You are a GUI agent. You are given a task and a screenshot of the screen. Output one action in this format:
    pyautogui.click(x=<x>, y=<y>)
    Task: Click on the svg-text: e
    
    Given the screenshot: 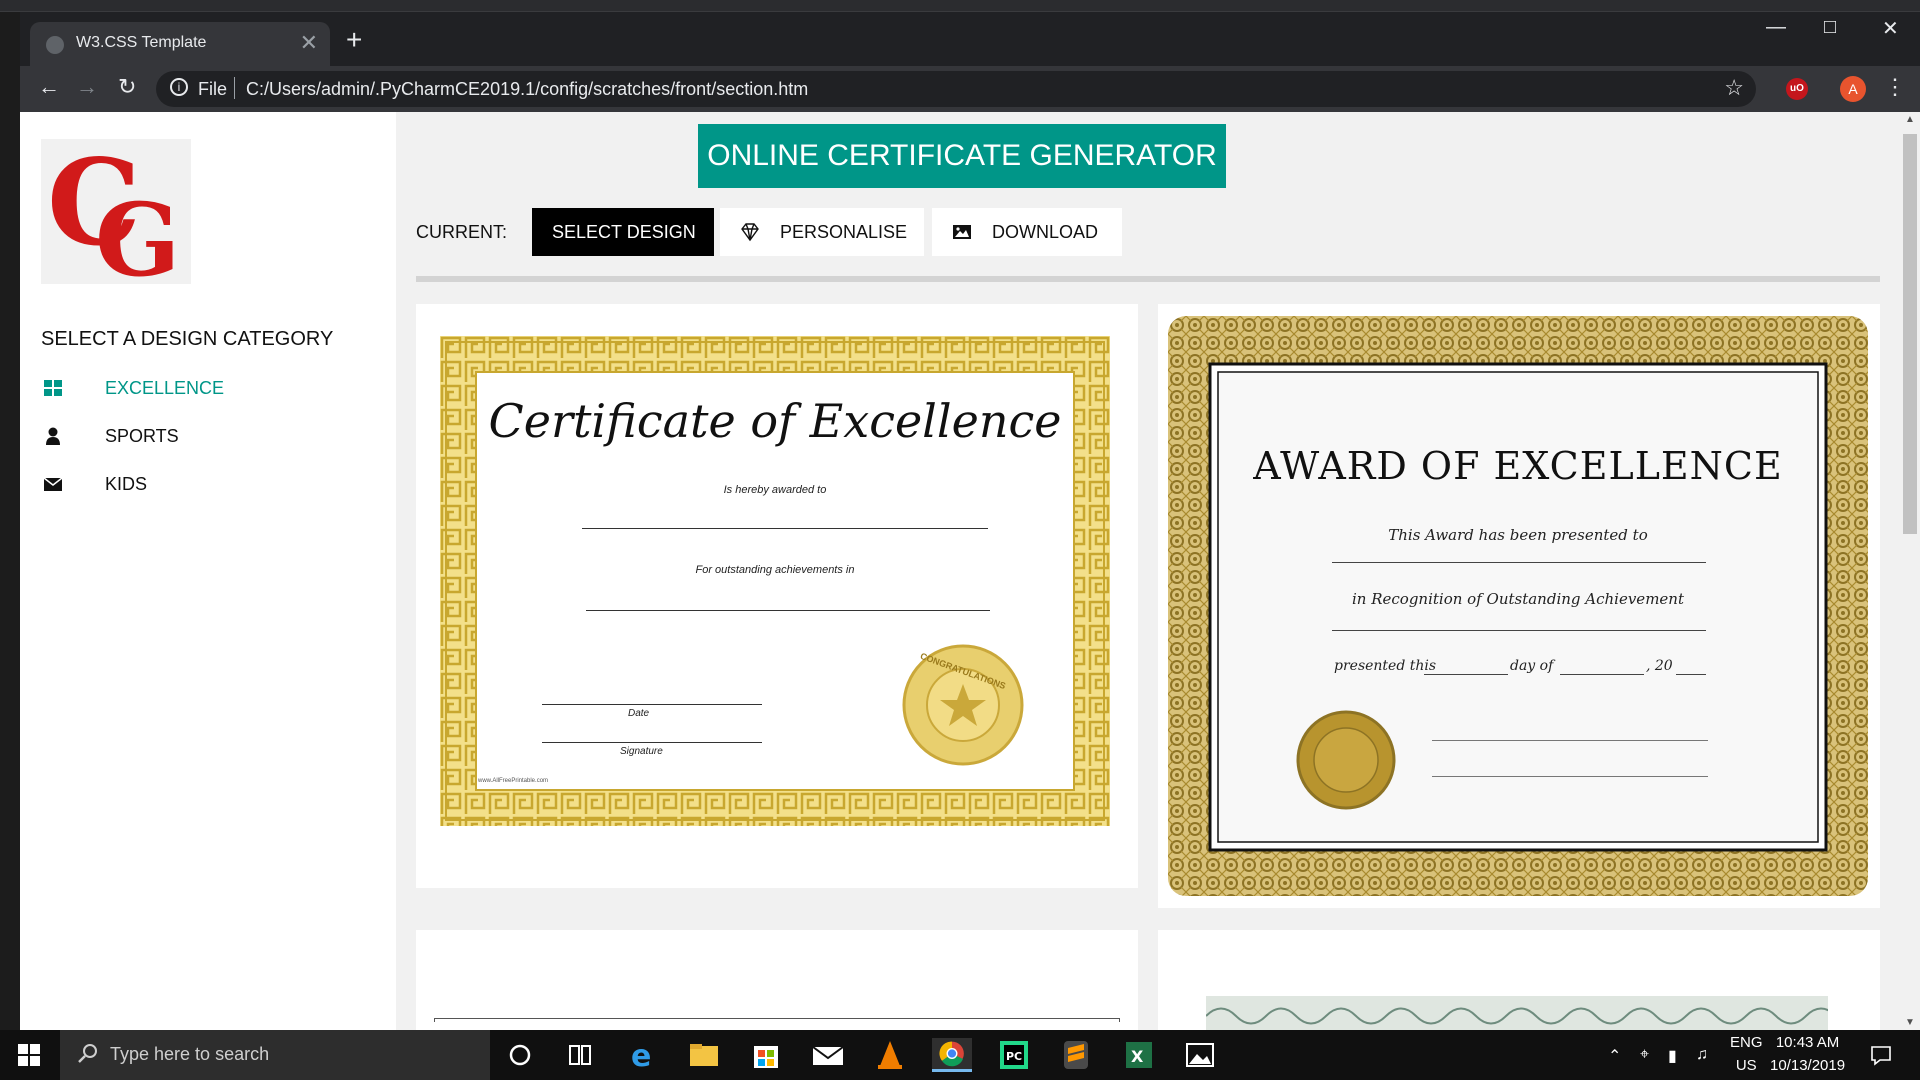 What is the action you would take?
    pyautogui.click(x=641, y=1055)
    